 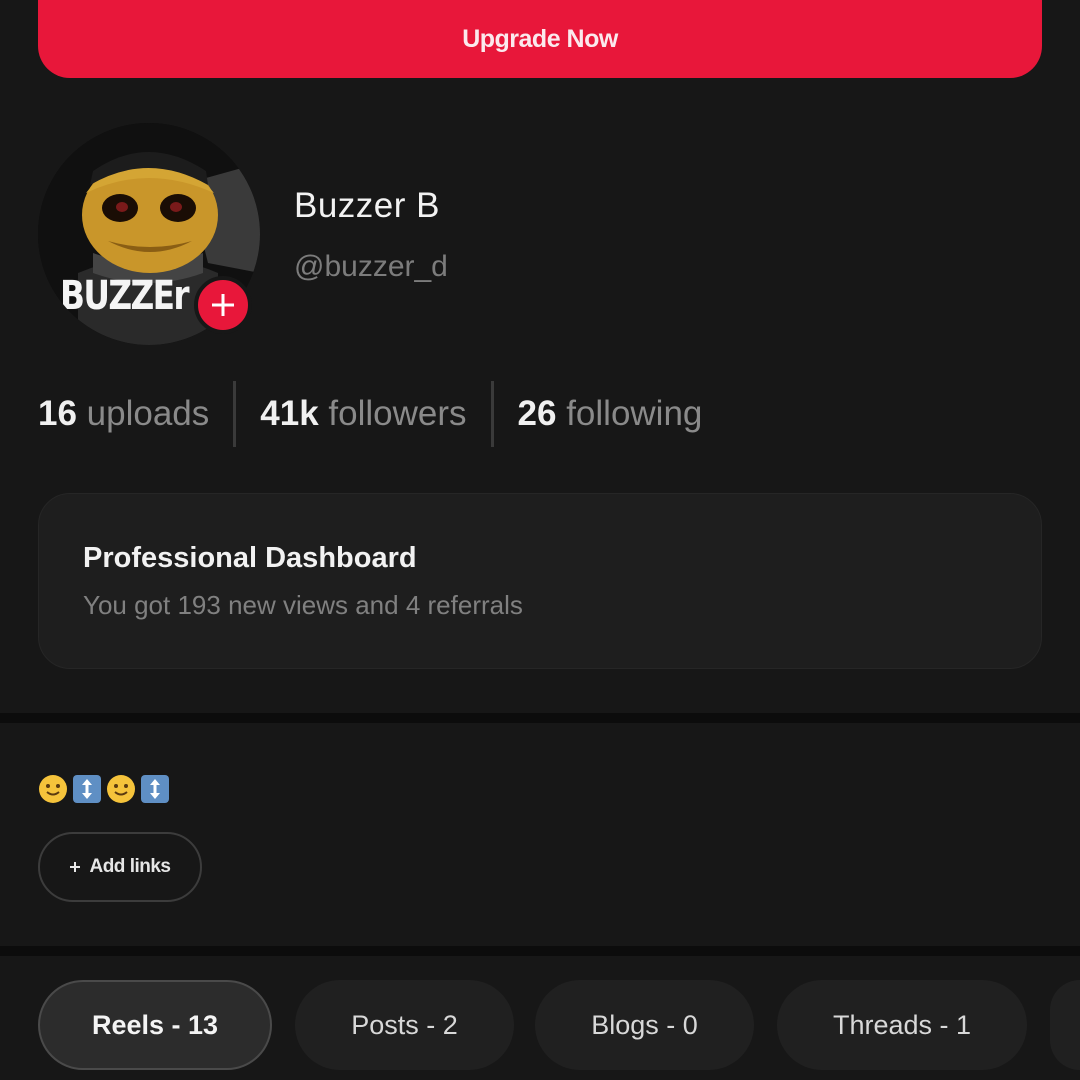 I want to click on stat-value: 16, so click(x=57, y=413).